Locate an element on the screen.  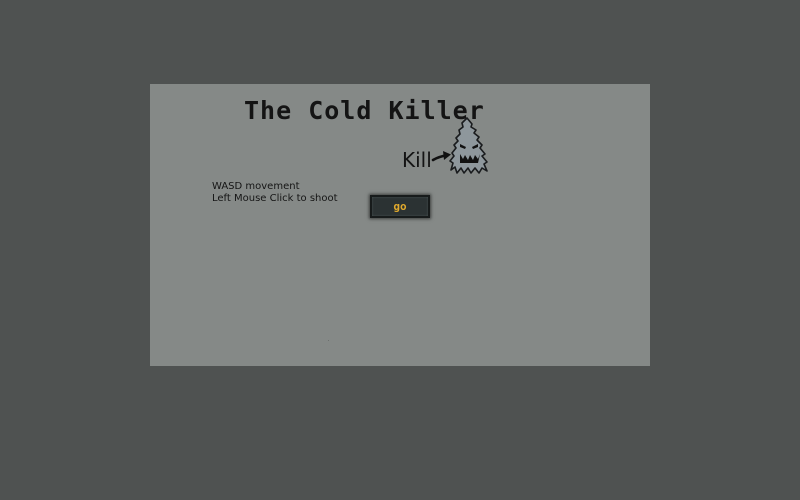
instructions: WASD movement Left Mouse Click to shoot is located at coordinates (275, 193).